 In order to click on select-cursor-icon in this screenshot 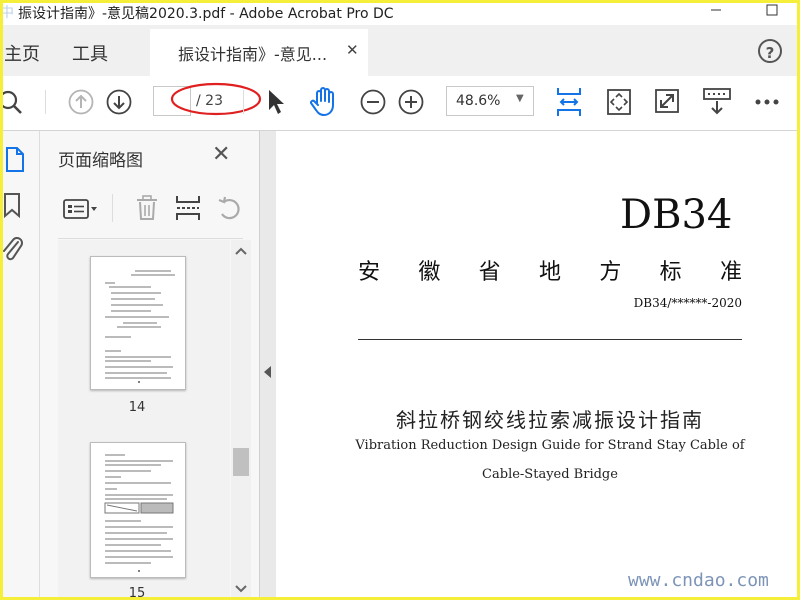, I will do `click(276, 102)`.